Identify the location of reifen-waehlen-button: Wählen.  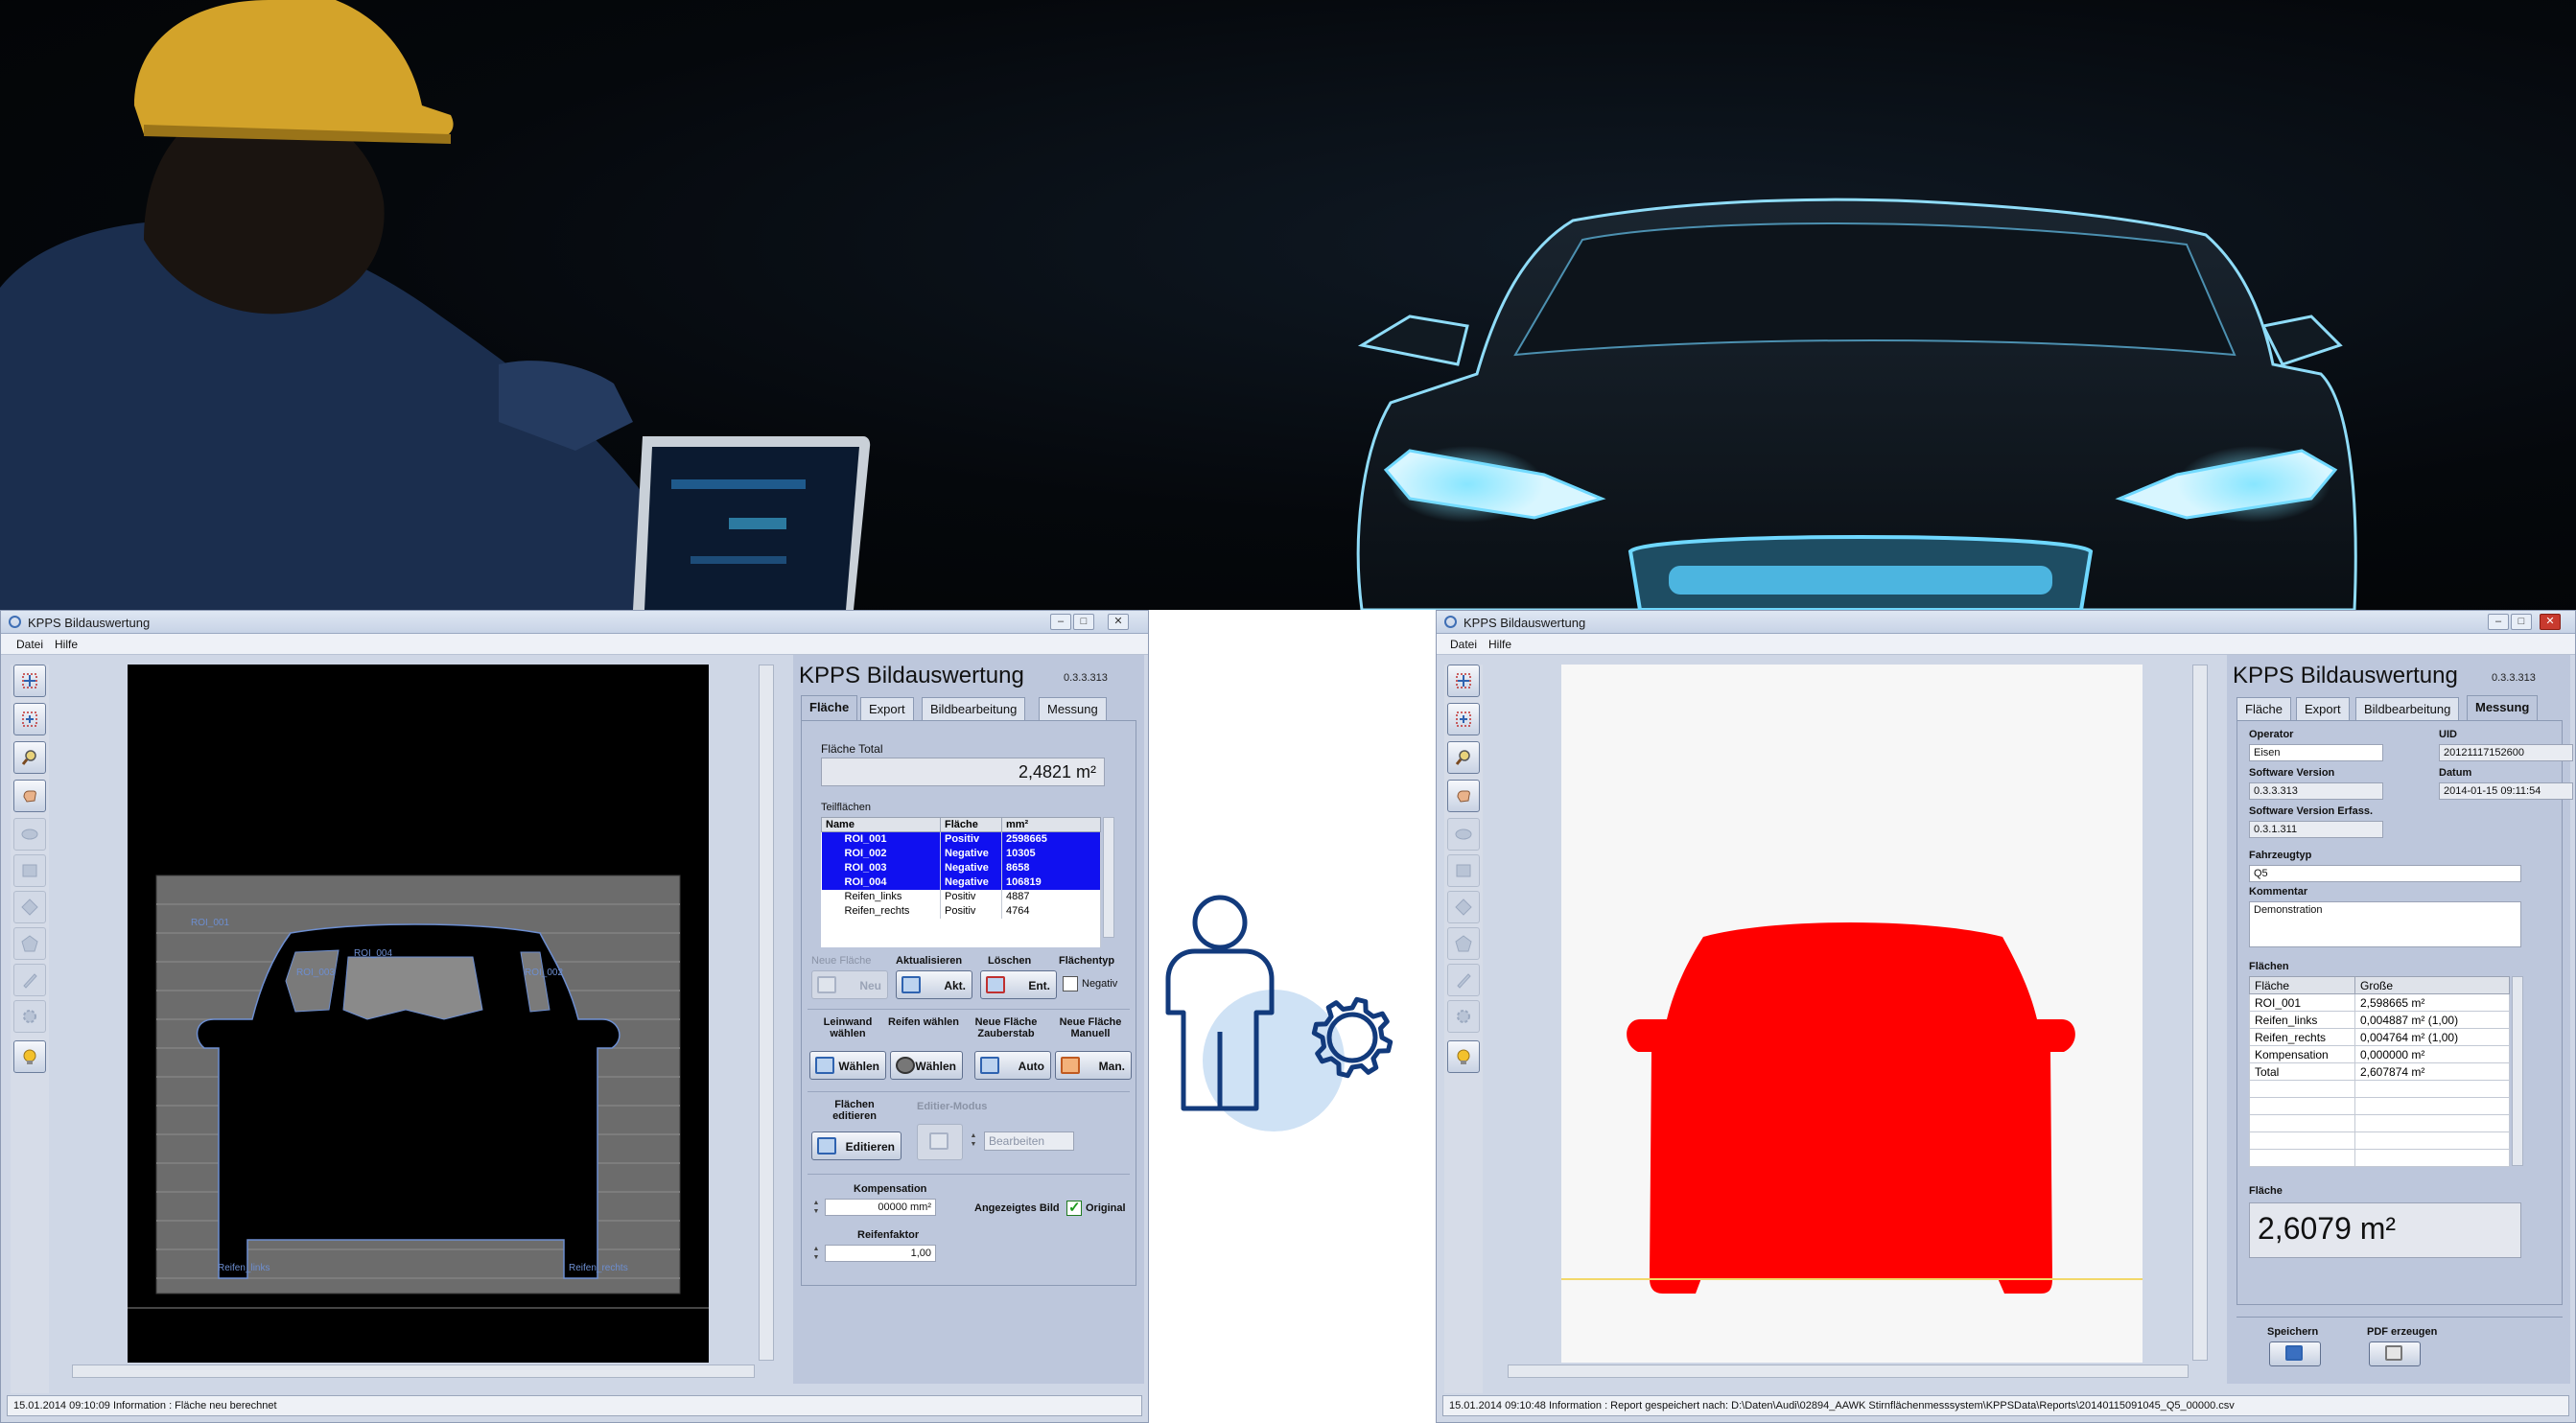
(926, 1065).